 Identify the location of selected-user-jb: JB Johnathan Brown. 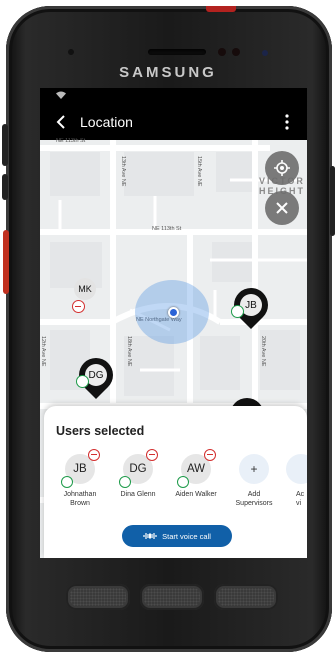
(80, 478).